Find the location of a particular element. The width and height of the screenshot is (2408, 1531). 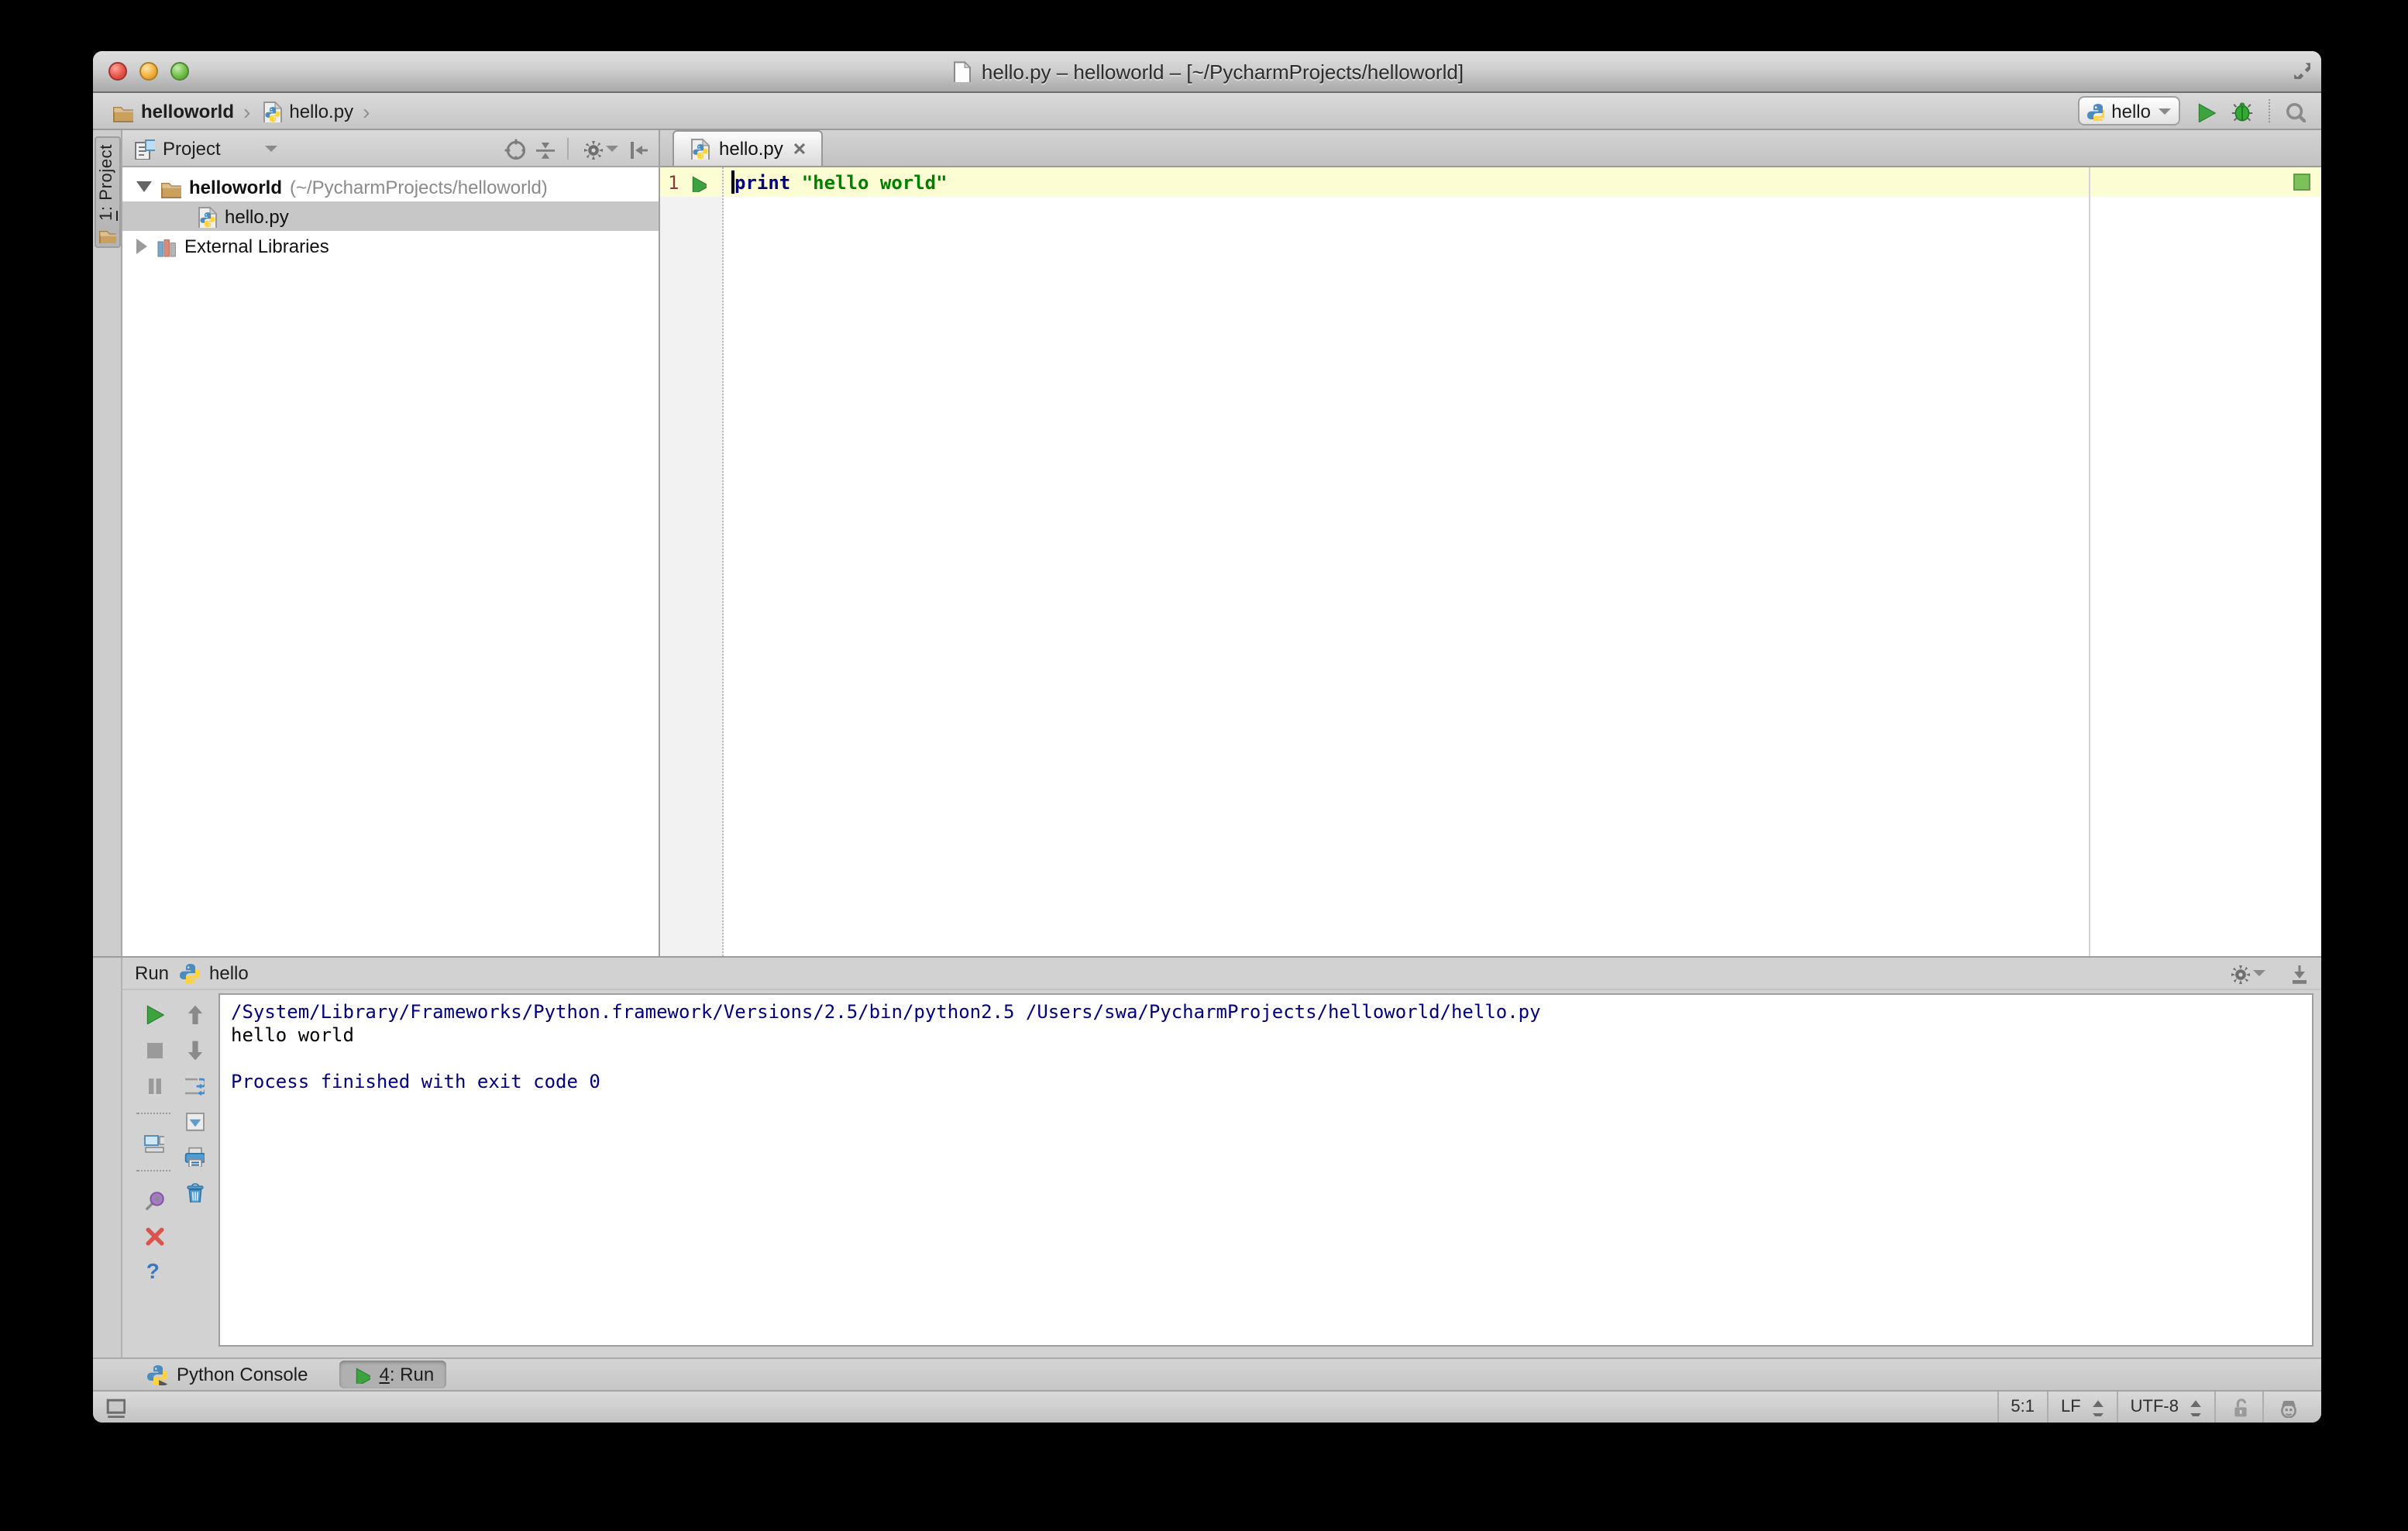

close-window-button is located at coordinates (118, 71).